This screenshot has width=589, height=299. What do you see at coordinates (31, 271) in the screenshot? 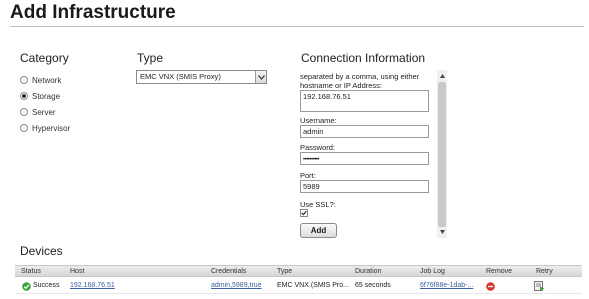
I see `column-header-status: Status` at bounding box center [31, 271].